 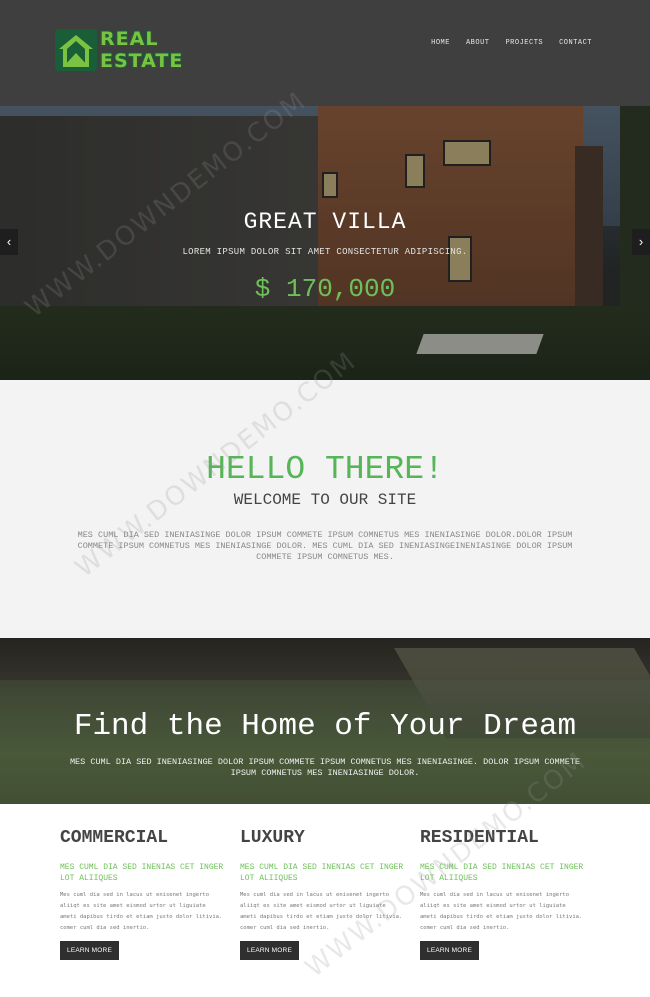 I want to click on service-title: COMMERCIAL, so click(x=114, y=838).